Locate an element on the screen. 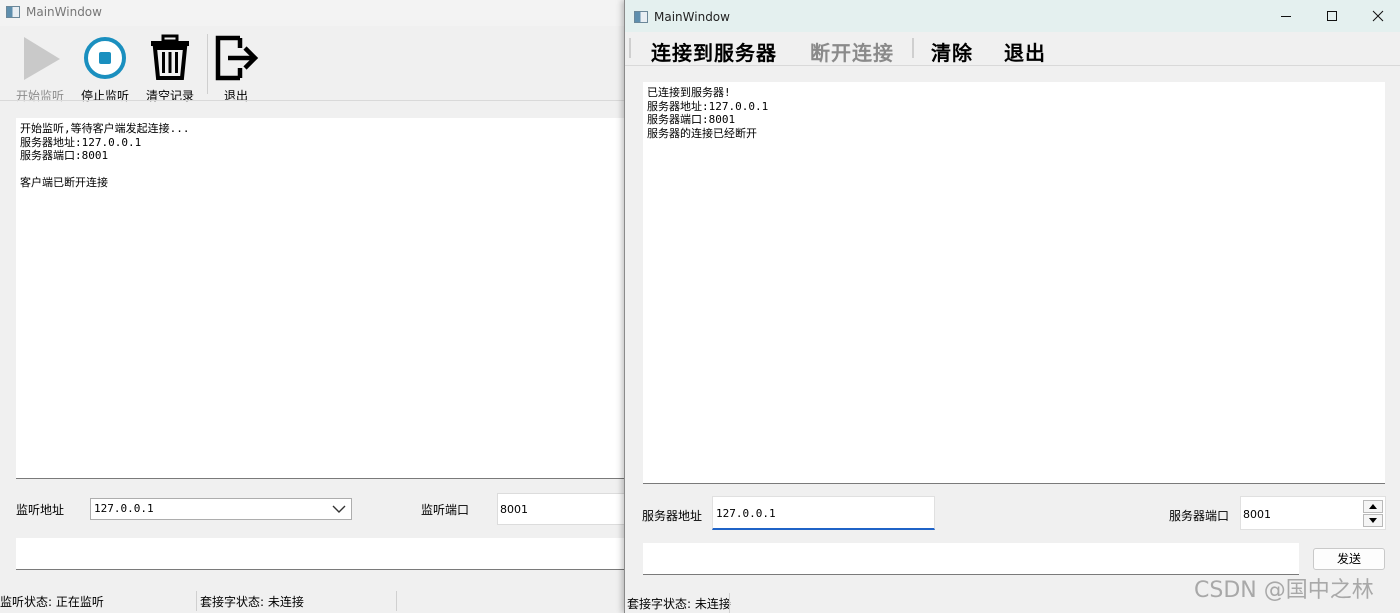 The image size is (1400, 613). watermark-text: CSDN @国中之林 is located at coordinates (1284, 590).